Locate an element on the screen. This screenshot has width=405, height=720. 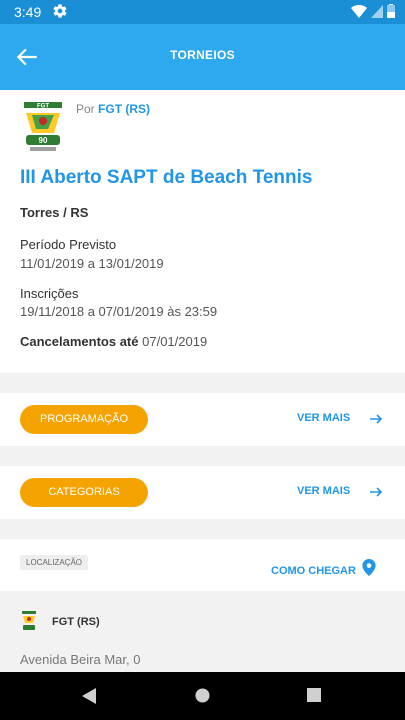
venue-section: FGT (RS) Avenida Beira Mar, 0 is located at coordinates (202, 631).